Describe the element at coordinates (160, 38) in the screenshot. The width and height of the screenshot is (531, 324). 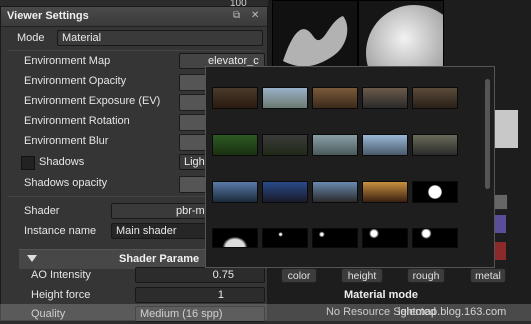
I see `mode-dropdown: Material` at that location.